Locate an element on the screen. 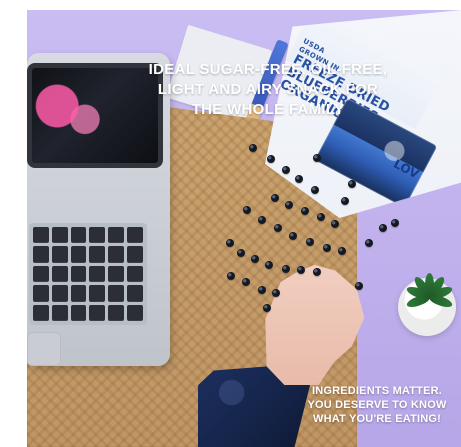  headline-line-1: IDEAL SUGAR-FREE, OIL-FREE, is located at coordinates (268, 69).